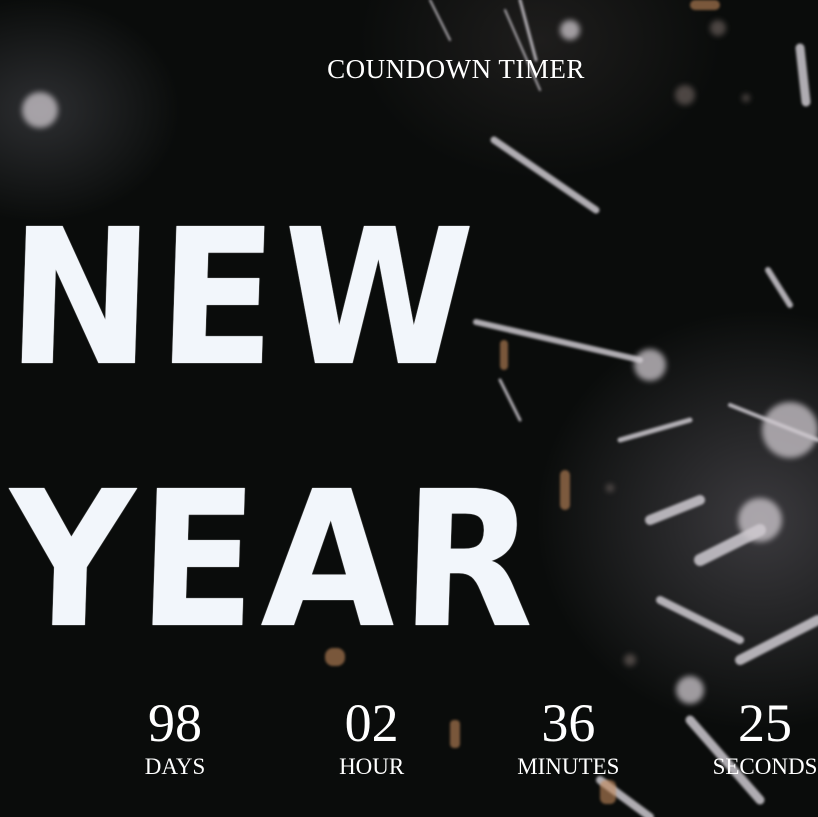 Image resolution: width=818 pixels, height=817 pixels. Describe the element at coordinates (175, 766) in the screenshot. I see `days-label: DAYS` at that location.